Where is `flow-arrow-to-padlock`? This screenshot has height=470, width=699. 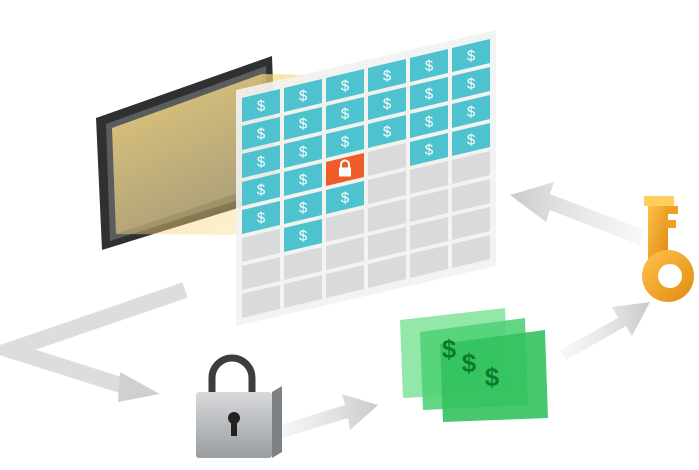 flow-arrow-to-padlock is located at coordinates (94, 342).